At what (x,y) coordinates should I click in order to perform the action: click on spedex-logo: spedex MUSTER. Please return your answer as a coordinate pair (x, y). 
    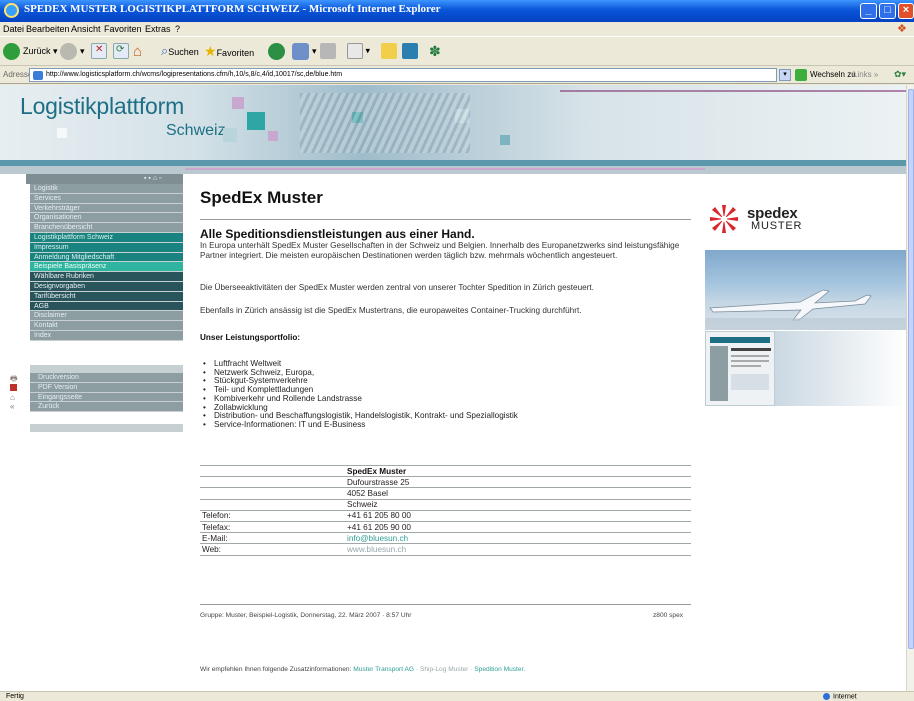
    Looking at the image, I should click on (807, 212).